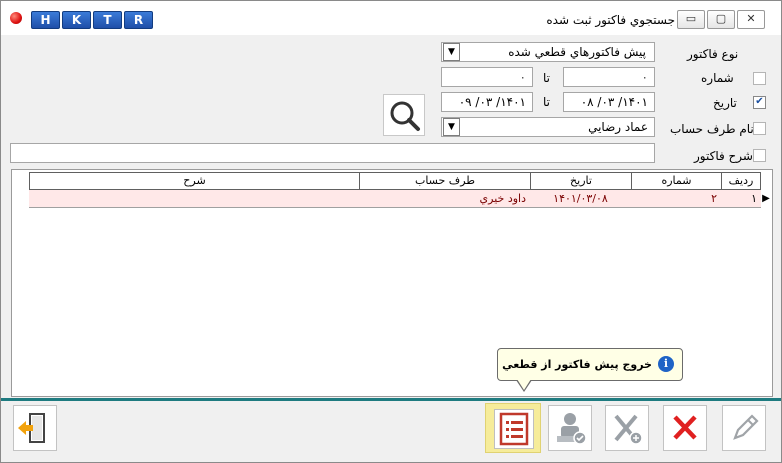  Describe the element at coordinates (741, 199) in the screenshot. I see `cell-row: ۱` at that location.